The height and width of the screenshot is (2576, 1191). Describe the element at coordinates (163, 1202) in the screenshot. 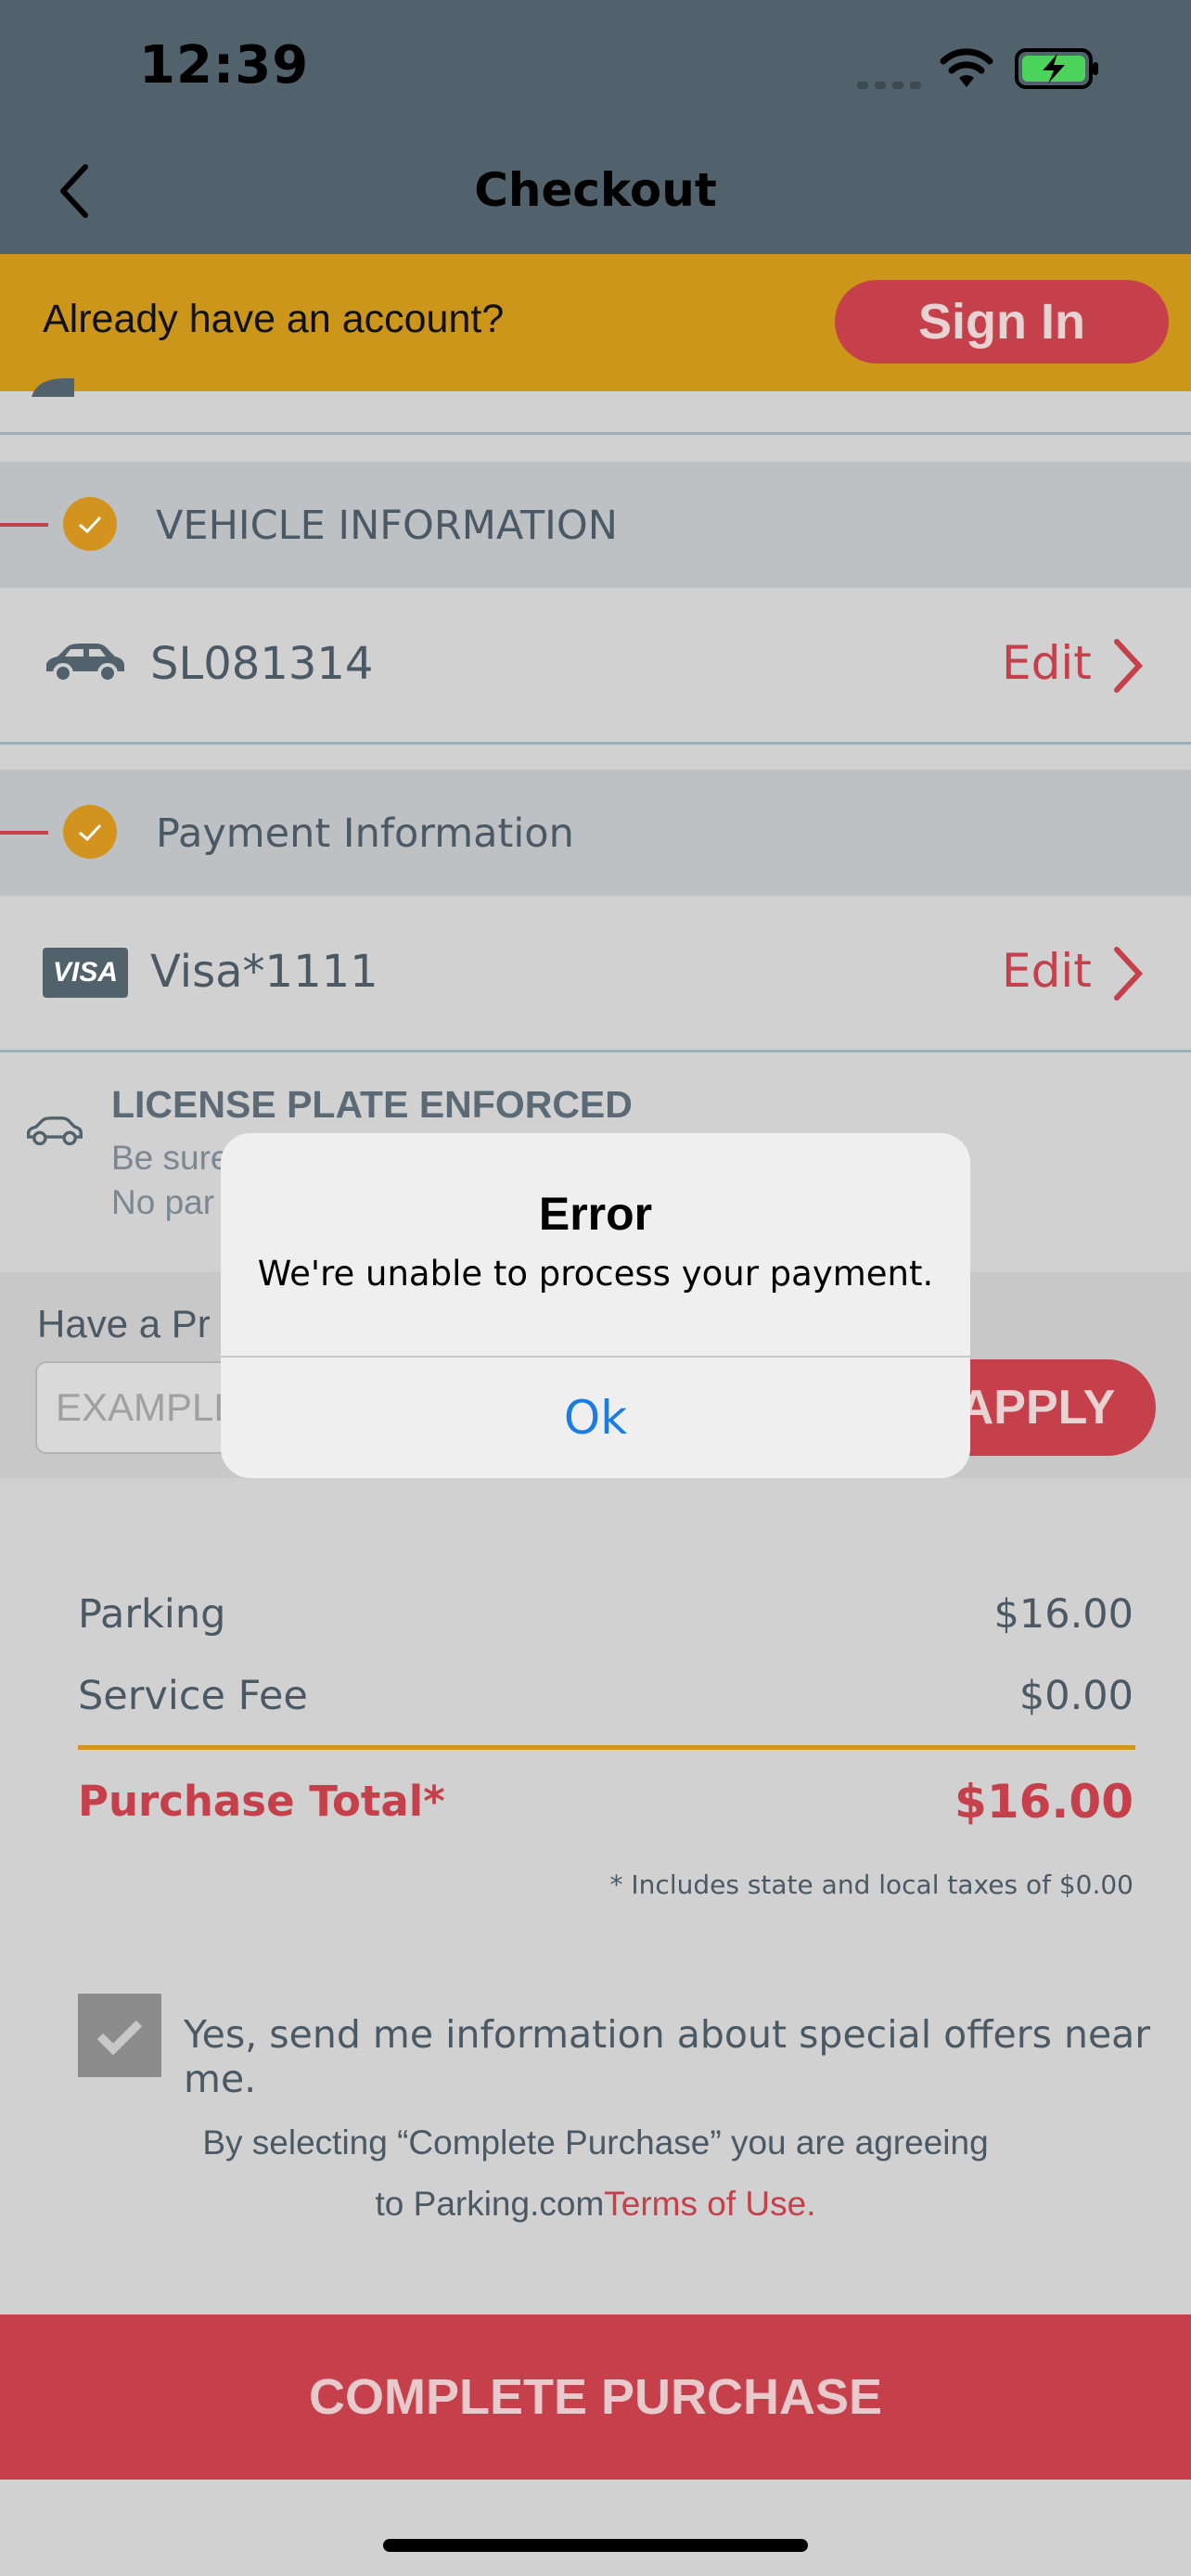

I see `enforcement-line-2: No par` at that location.